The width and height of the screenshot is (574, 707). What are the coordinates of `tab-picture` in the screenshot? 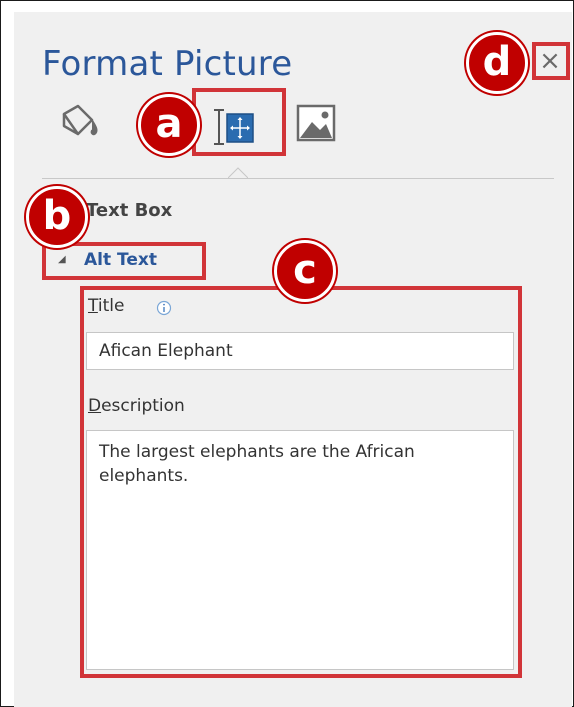 It's located at (316, 123).